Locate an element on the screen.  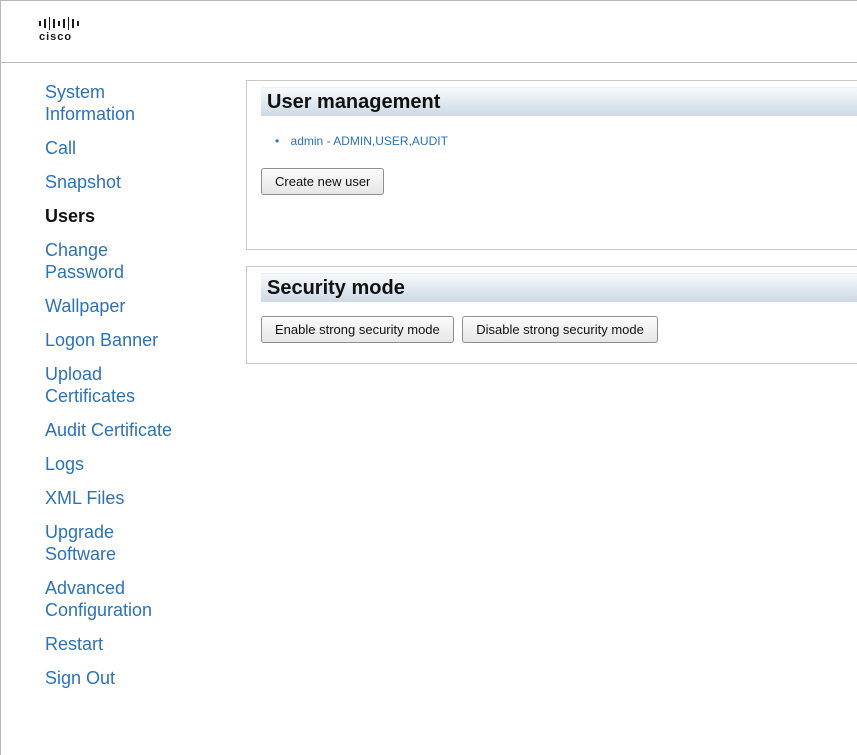
user-list: admin - ADMIN,USER,AUDIT is located at coordinates (566, 141).